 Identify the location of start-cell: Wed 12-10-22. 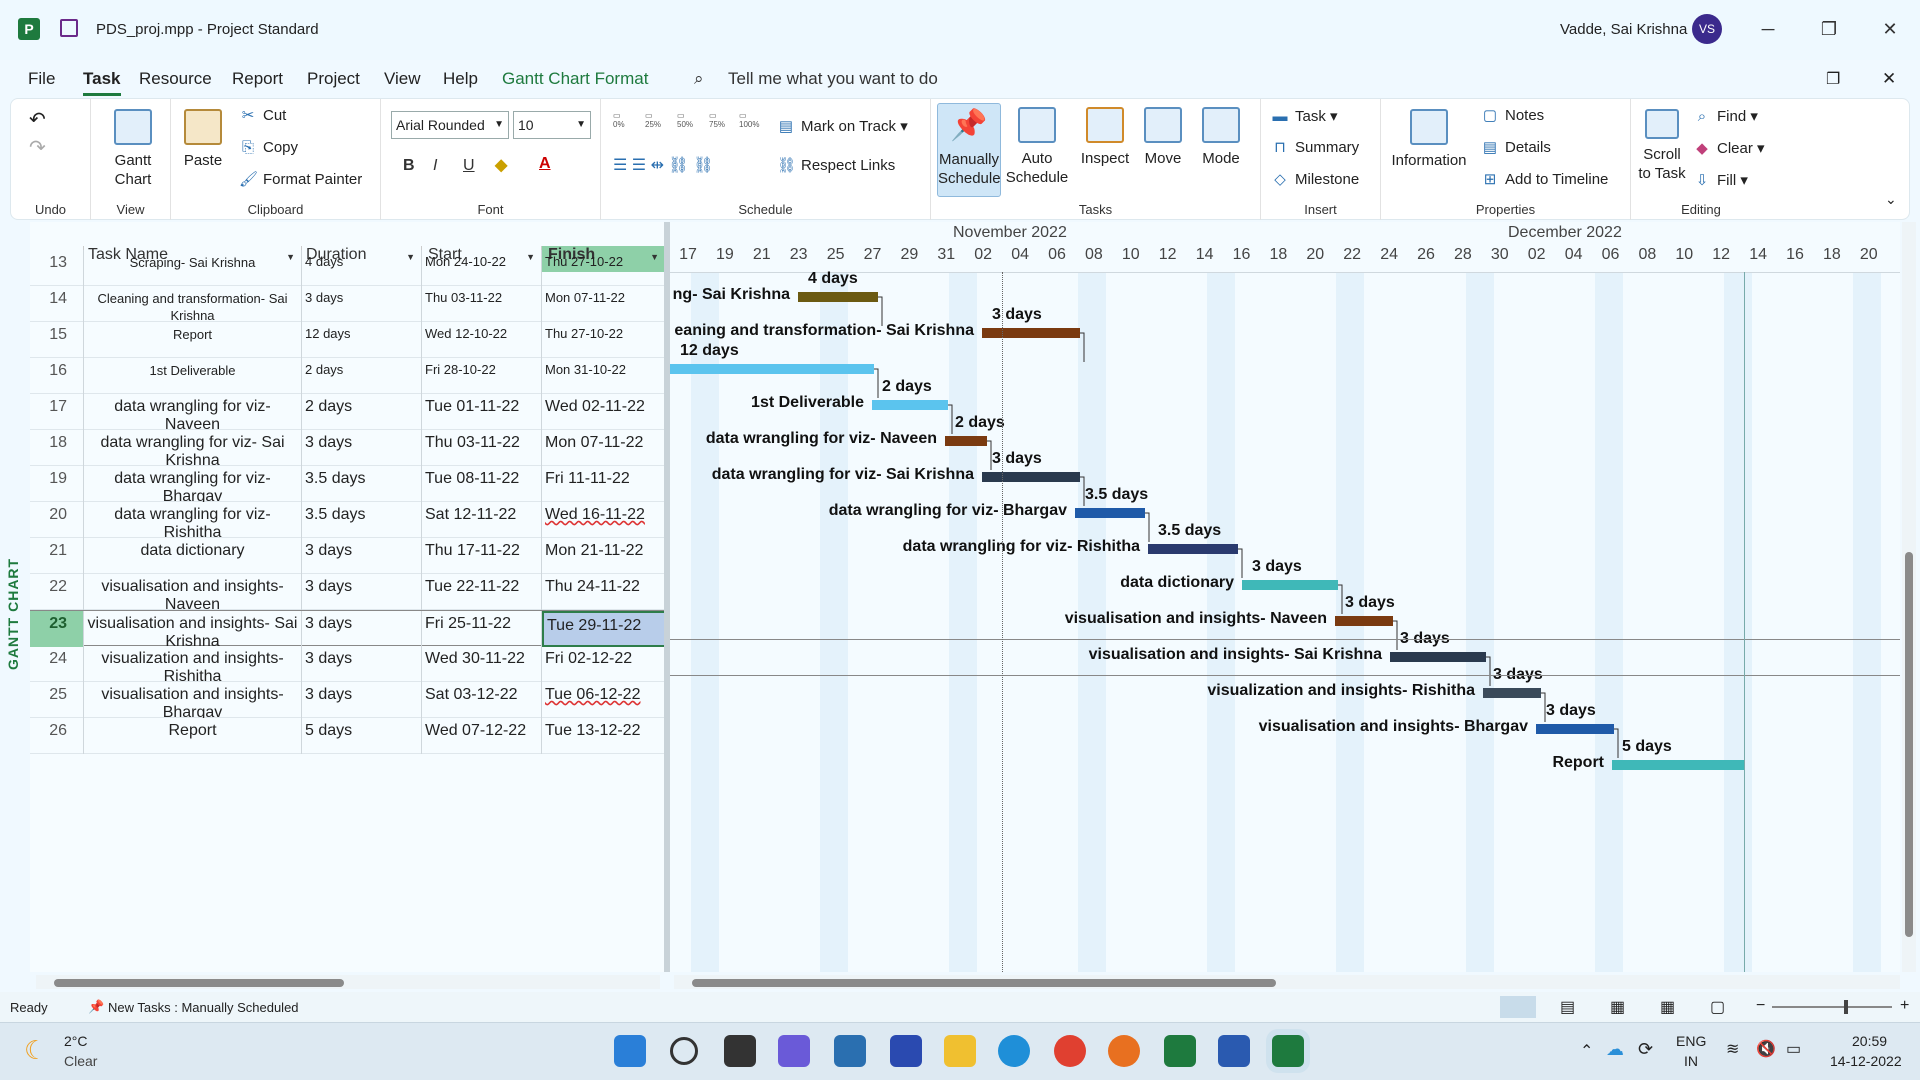
(482, 340).